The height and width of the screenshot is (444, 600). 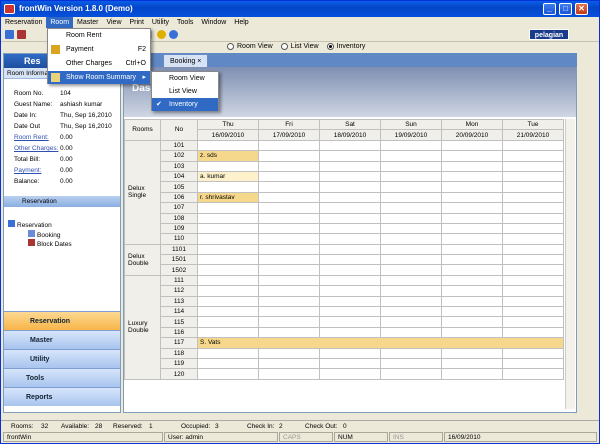 What do you see at coordinates (99, 63) in the screenshot?
I see `menu-item-other-charges: Other Charges Ctrl+O` at bounding box center [99, 63].